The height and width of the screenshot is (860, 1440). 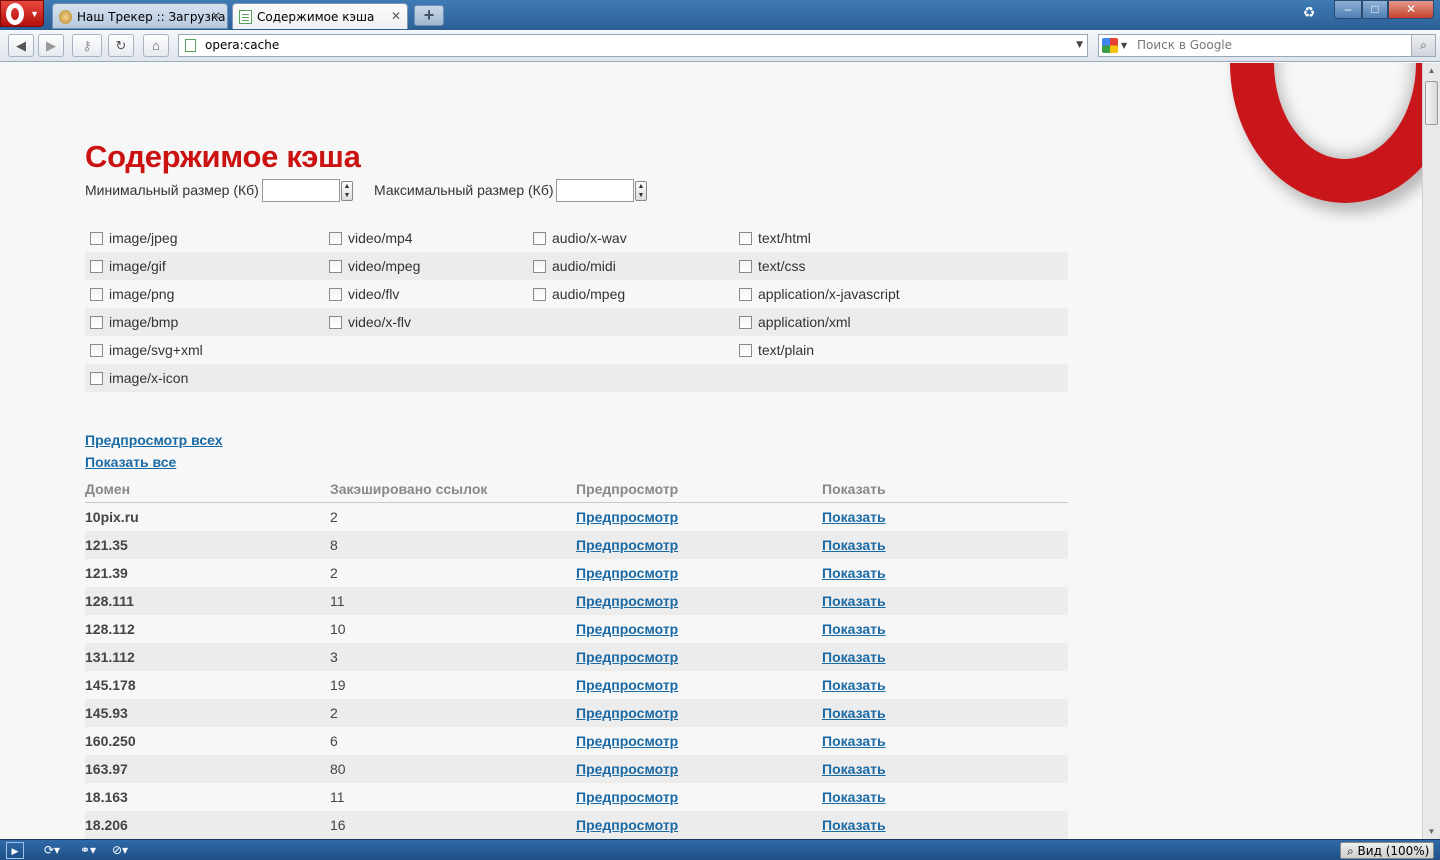 I want to click on filter-checkbox-item: audio/midi, so click(x=572, y=266).